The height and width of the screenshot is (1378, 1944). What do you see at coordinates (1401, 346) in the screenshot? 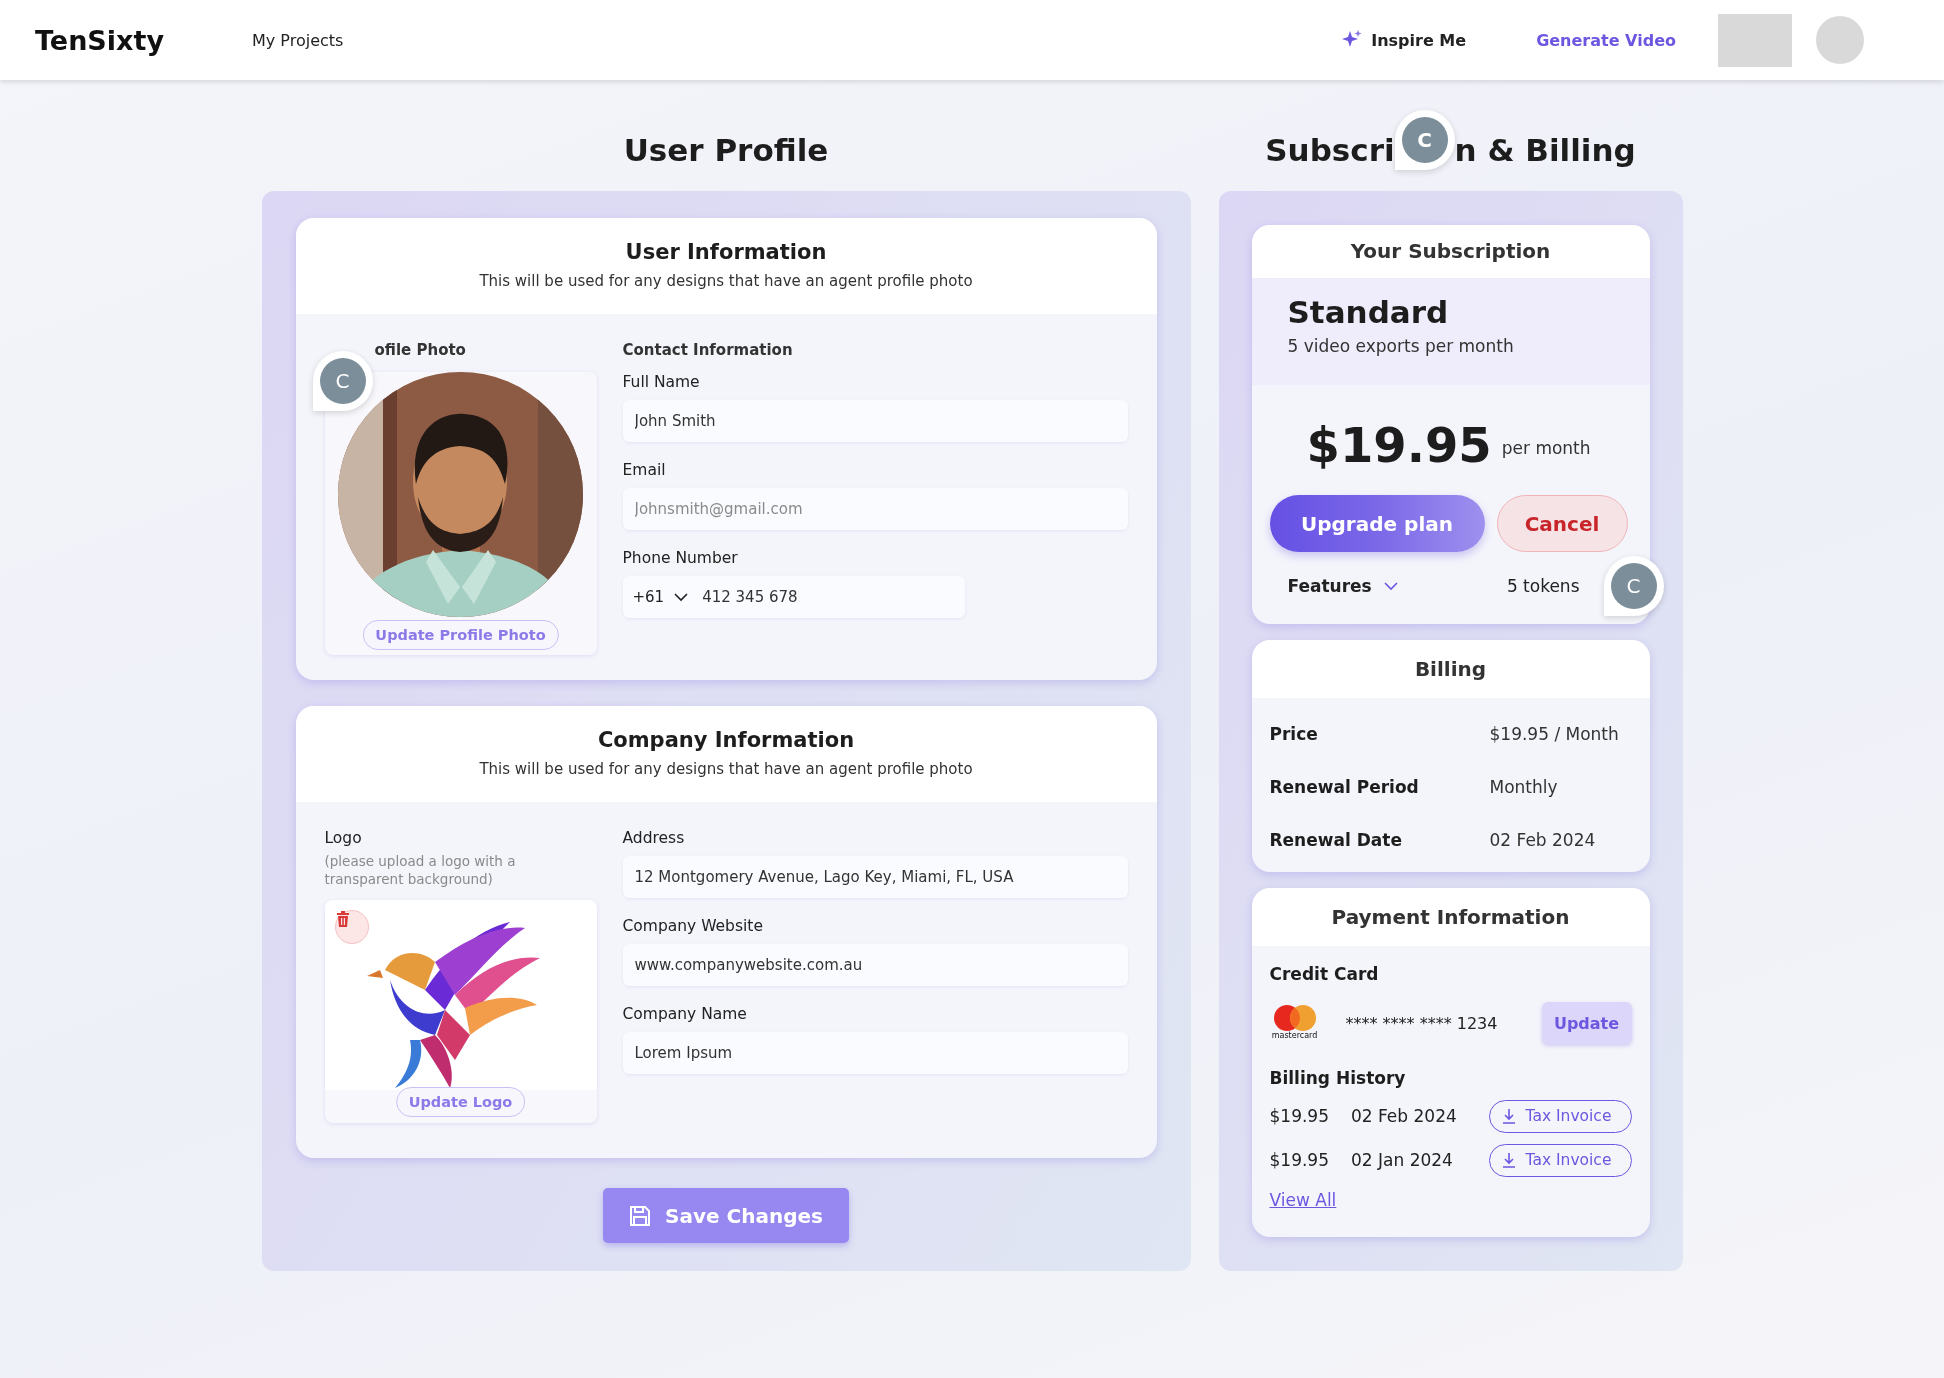
I see `plan-description: 5 video exports per month` at bounding box center [1401, 346].